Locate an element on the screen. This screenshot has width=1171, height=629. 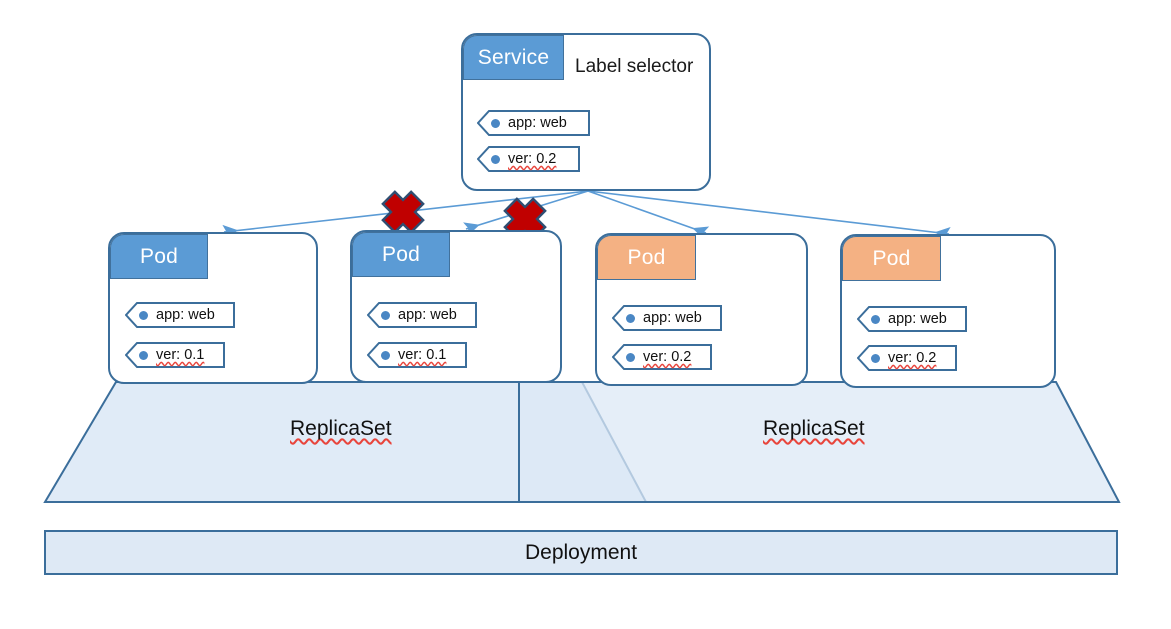
service-card-header: Service is located at coordinates (513, 57).